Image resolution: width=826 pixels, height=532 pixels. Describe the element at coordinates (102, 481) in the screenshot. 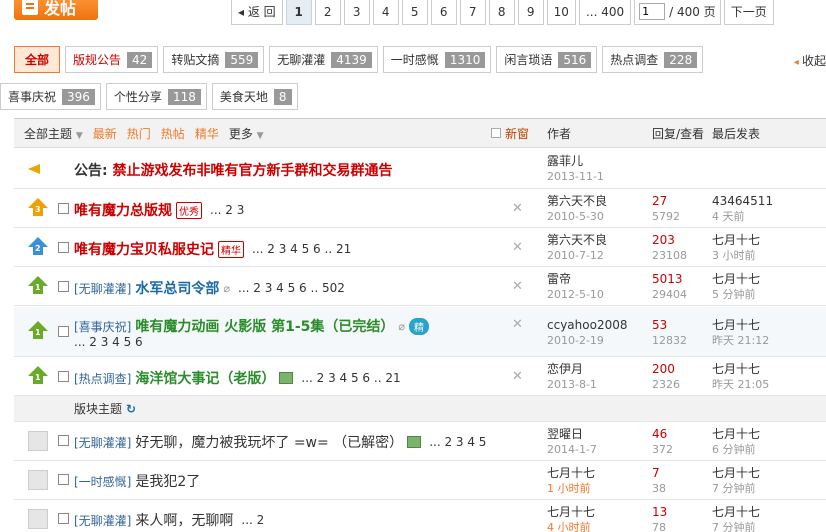

I see `thread-tag: [一时感慨]` at that location.